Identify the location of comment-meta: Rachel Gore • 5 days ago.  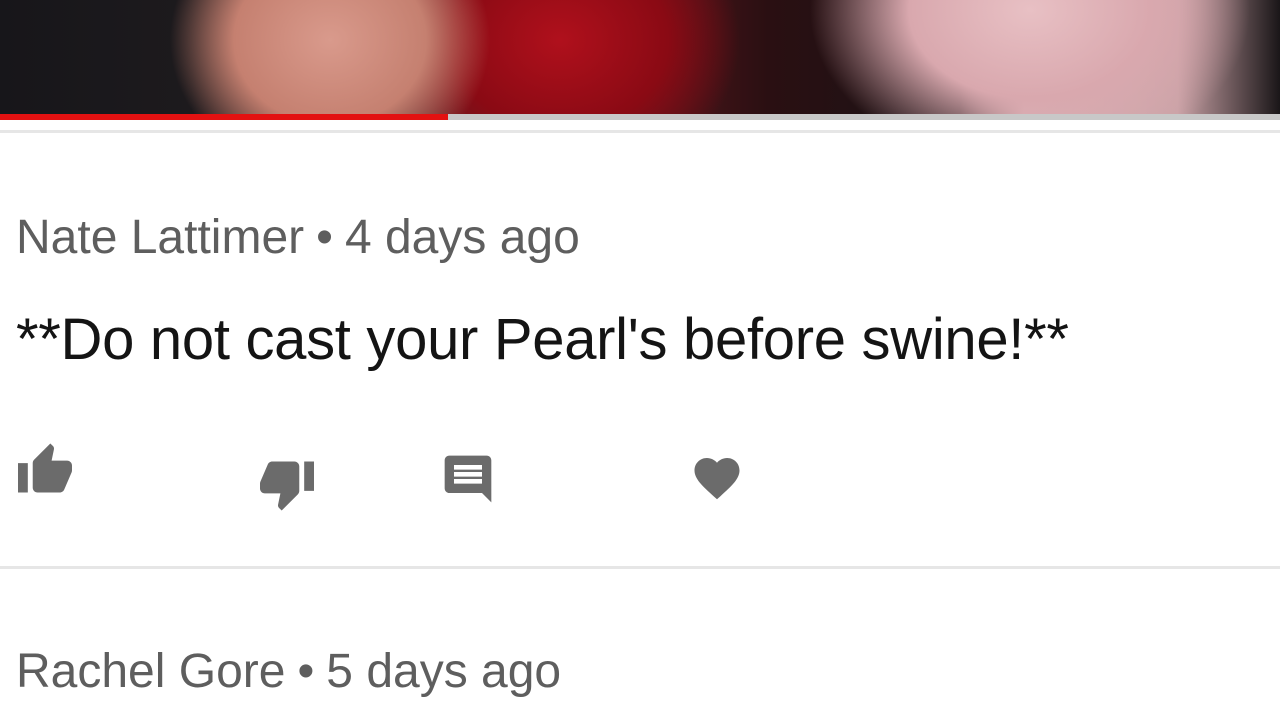
(646, 672).